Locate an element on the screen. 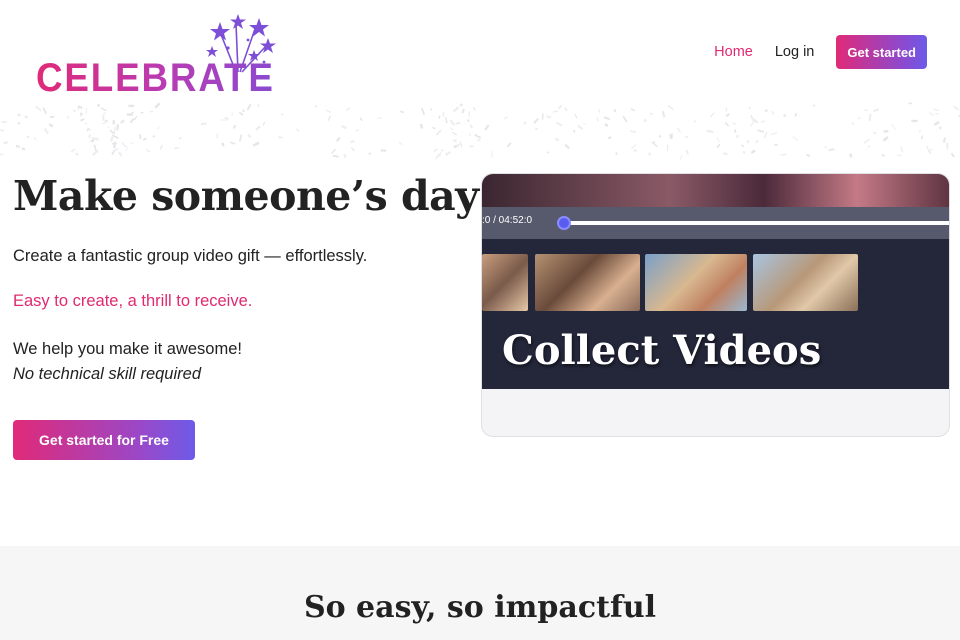  nav-home-link: Home is located at coordinates (733, 52).